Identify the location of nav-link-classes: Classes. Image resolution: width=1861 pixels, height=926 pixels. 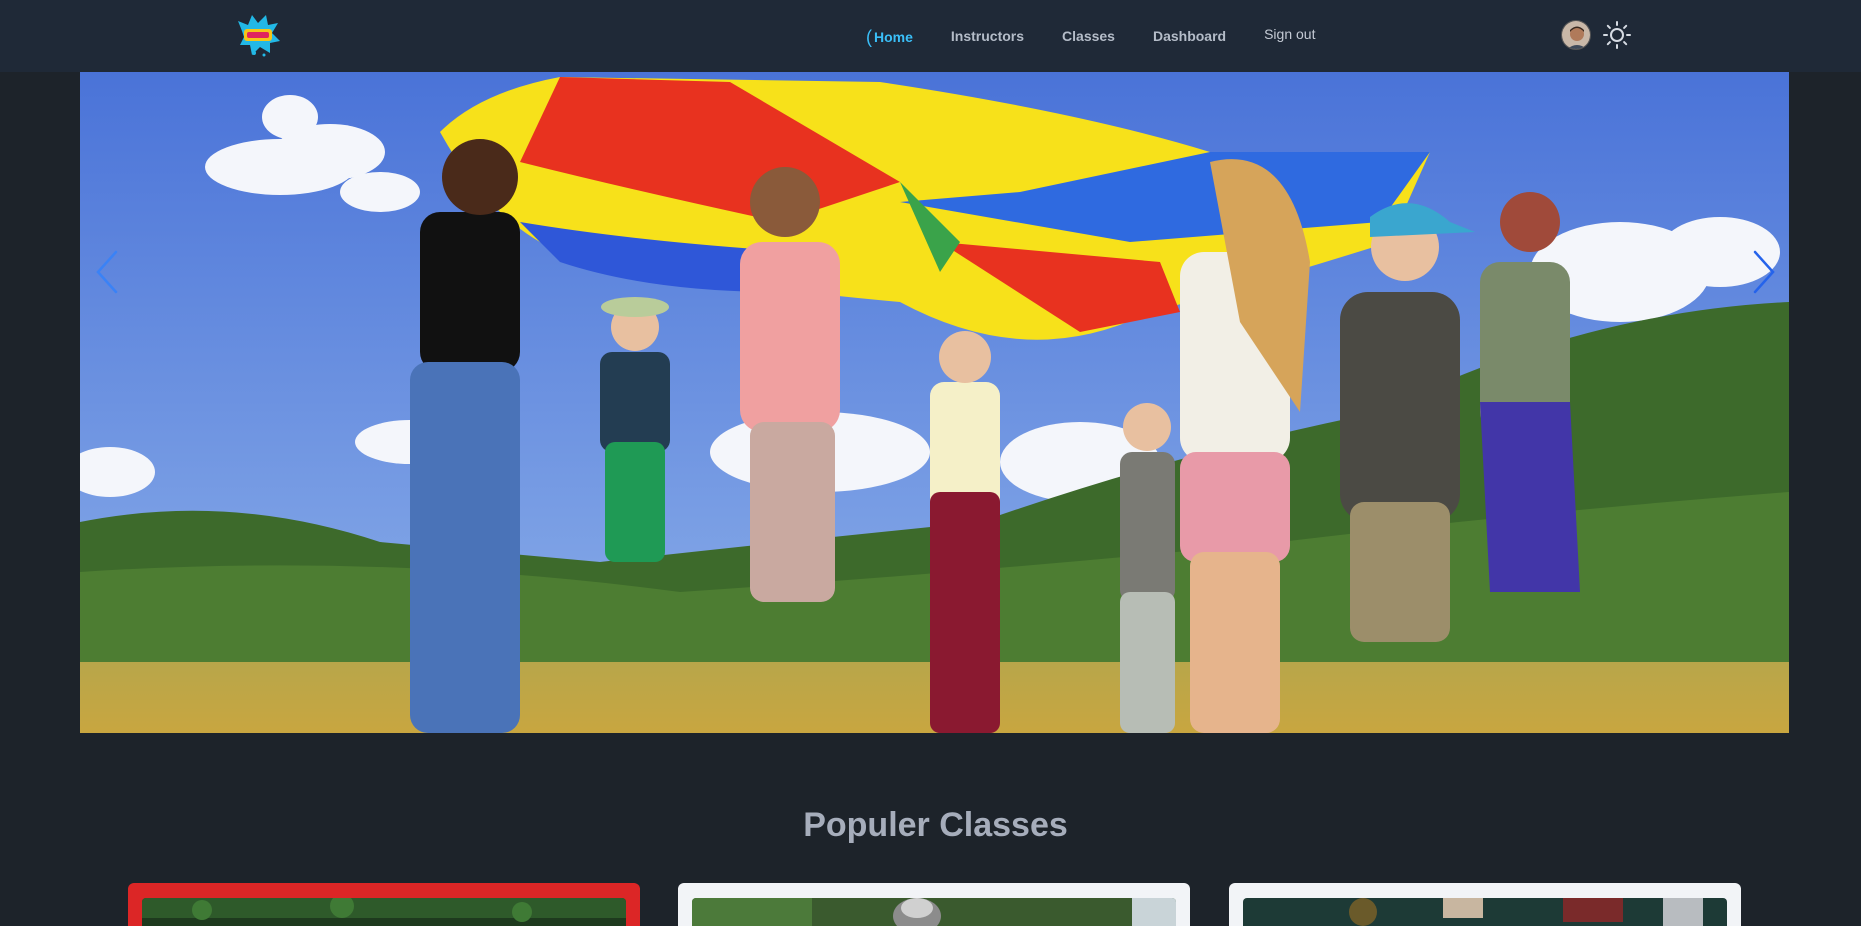
(1088, 36).